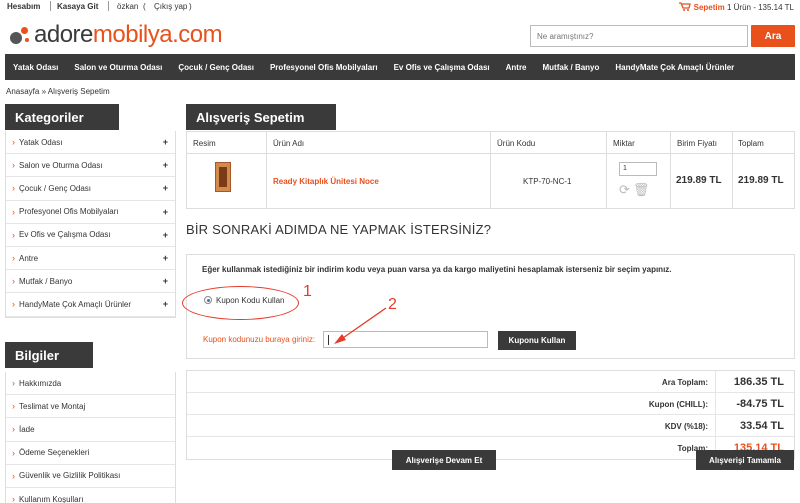 Image resolution: width=800 pixels, height=503 pixels. What do you see at coordinates (63, 34) in the screenshot?
I see `logo-text-adore: adore` at bounding box center [63, 34].